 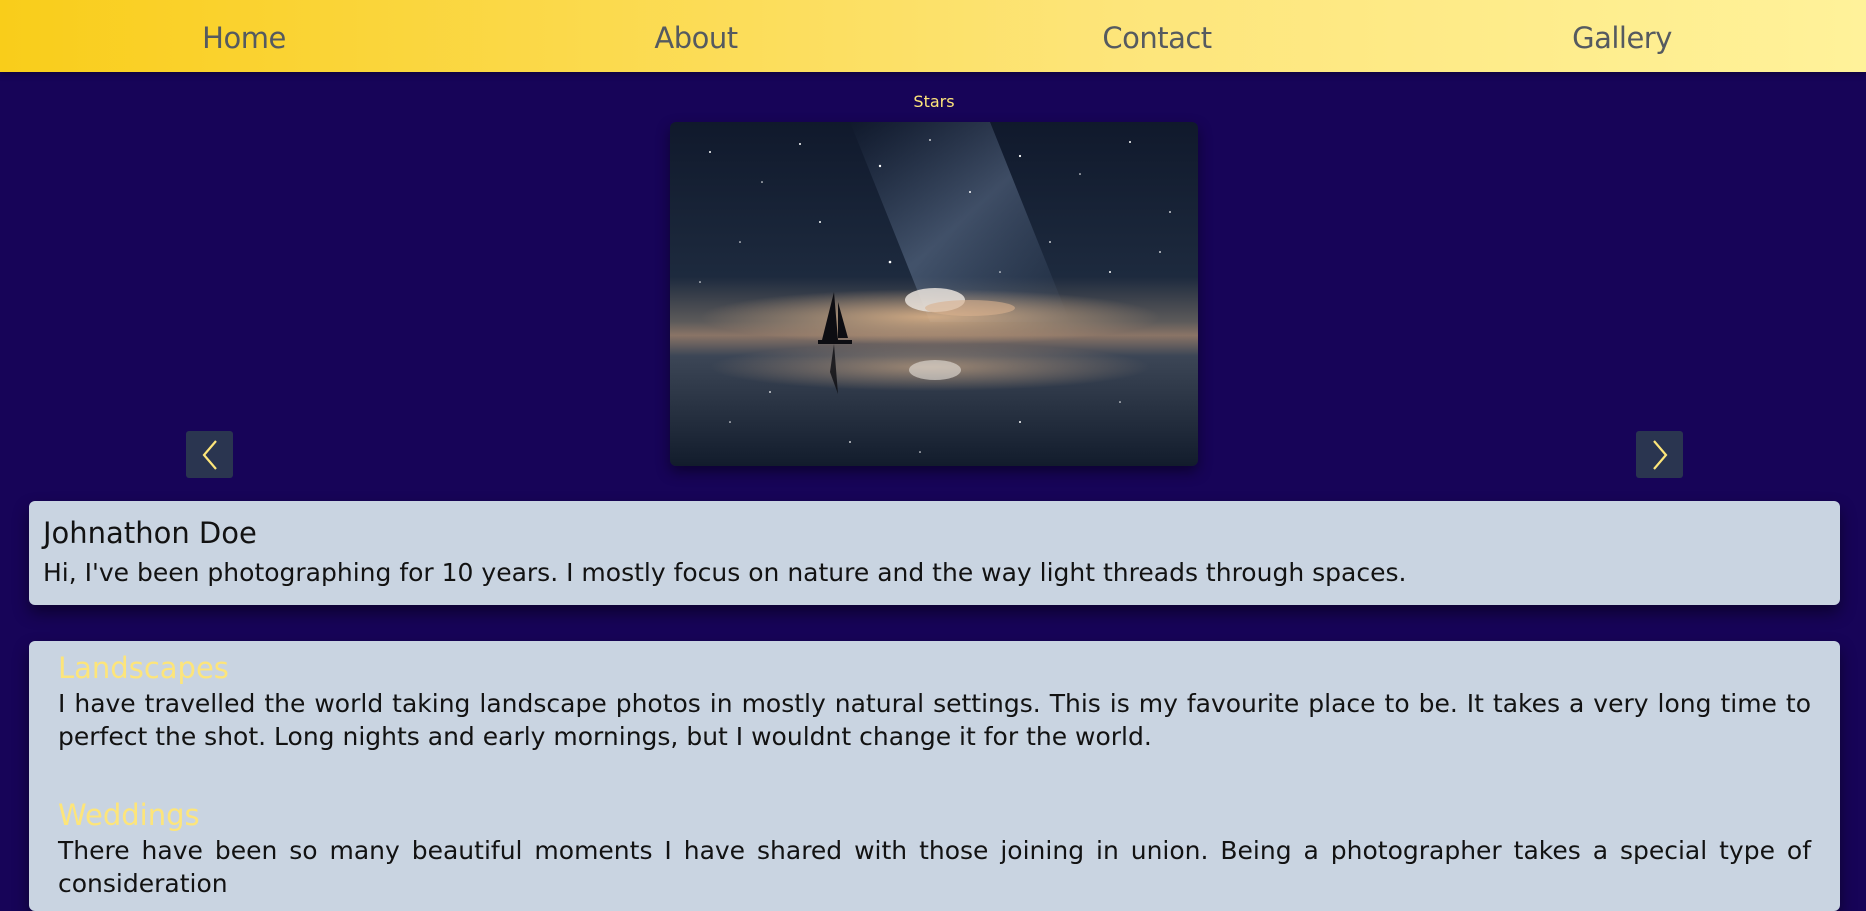 What do you see at coordinates (143, 668) in the screenshot?
I see `service-title: Landscapes` at bounding box center [143, 668].